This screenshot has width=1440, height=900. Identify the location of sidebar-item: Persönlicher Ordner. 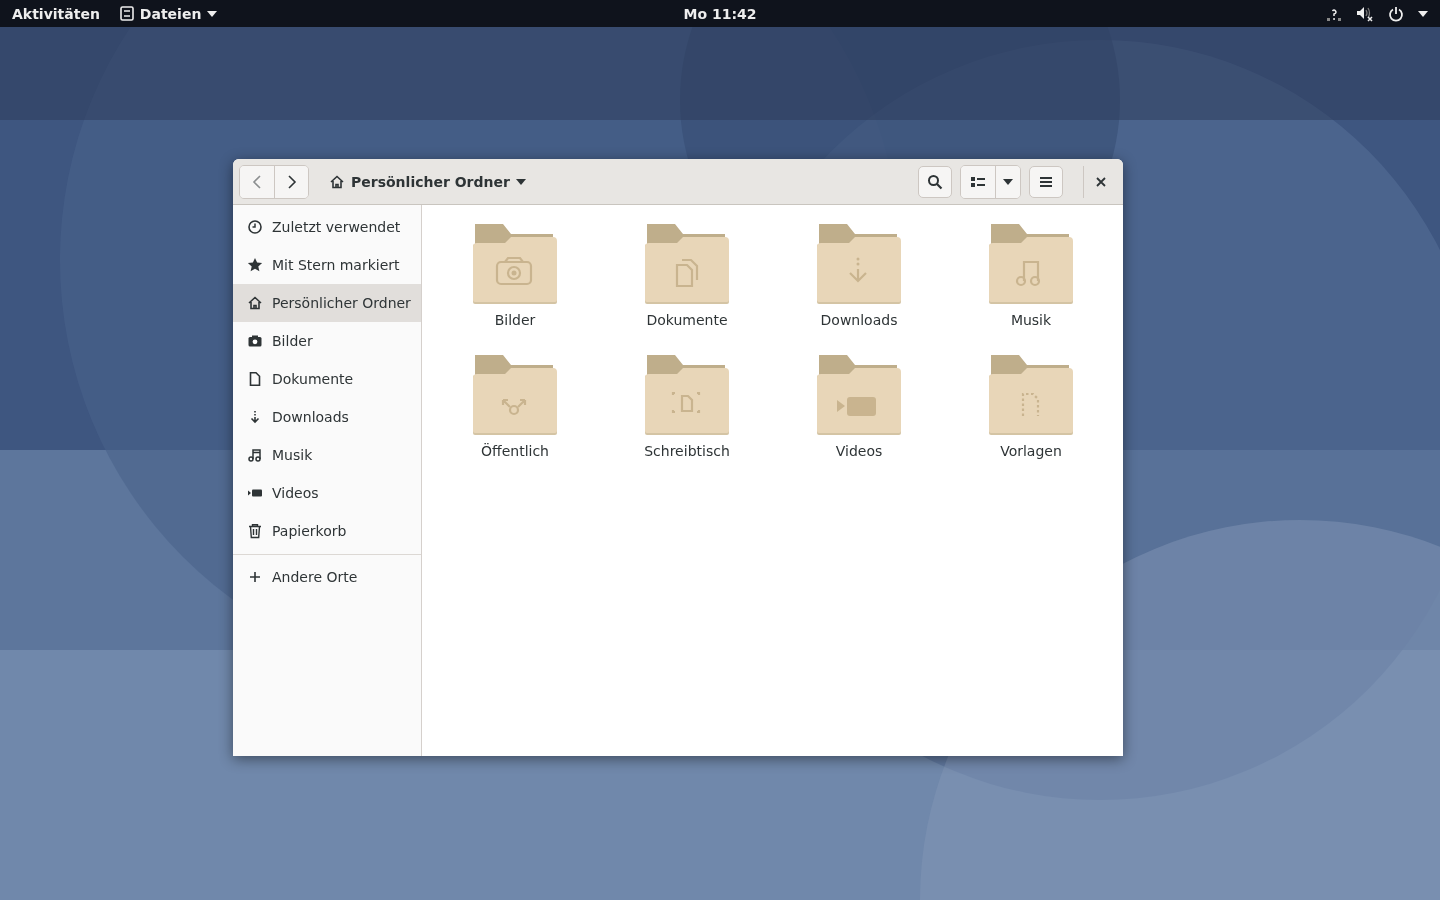
(327, 303).